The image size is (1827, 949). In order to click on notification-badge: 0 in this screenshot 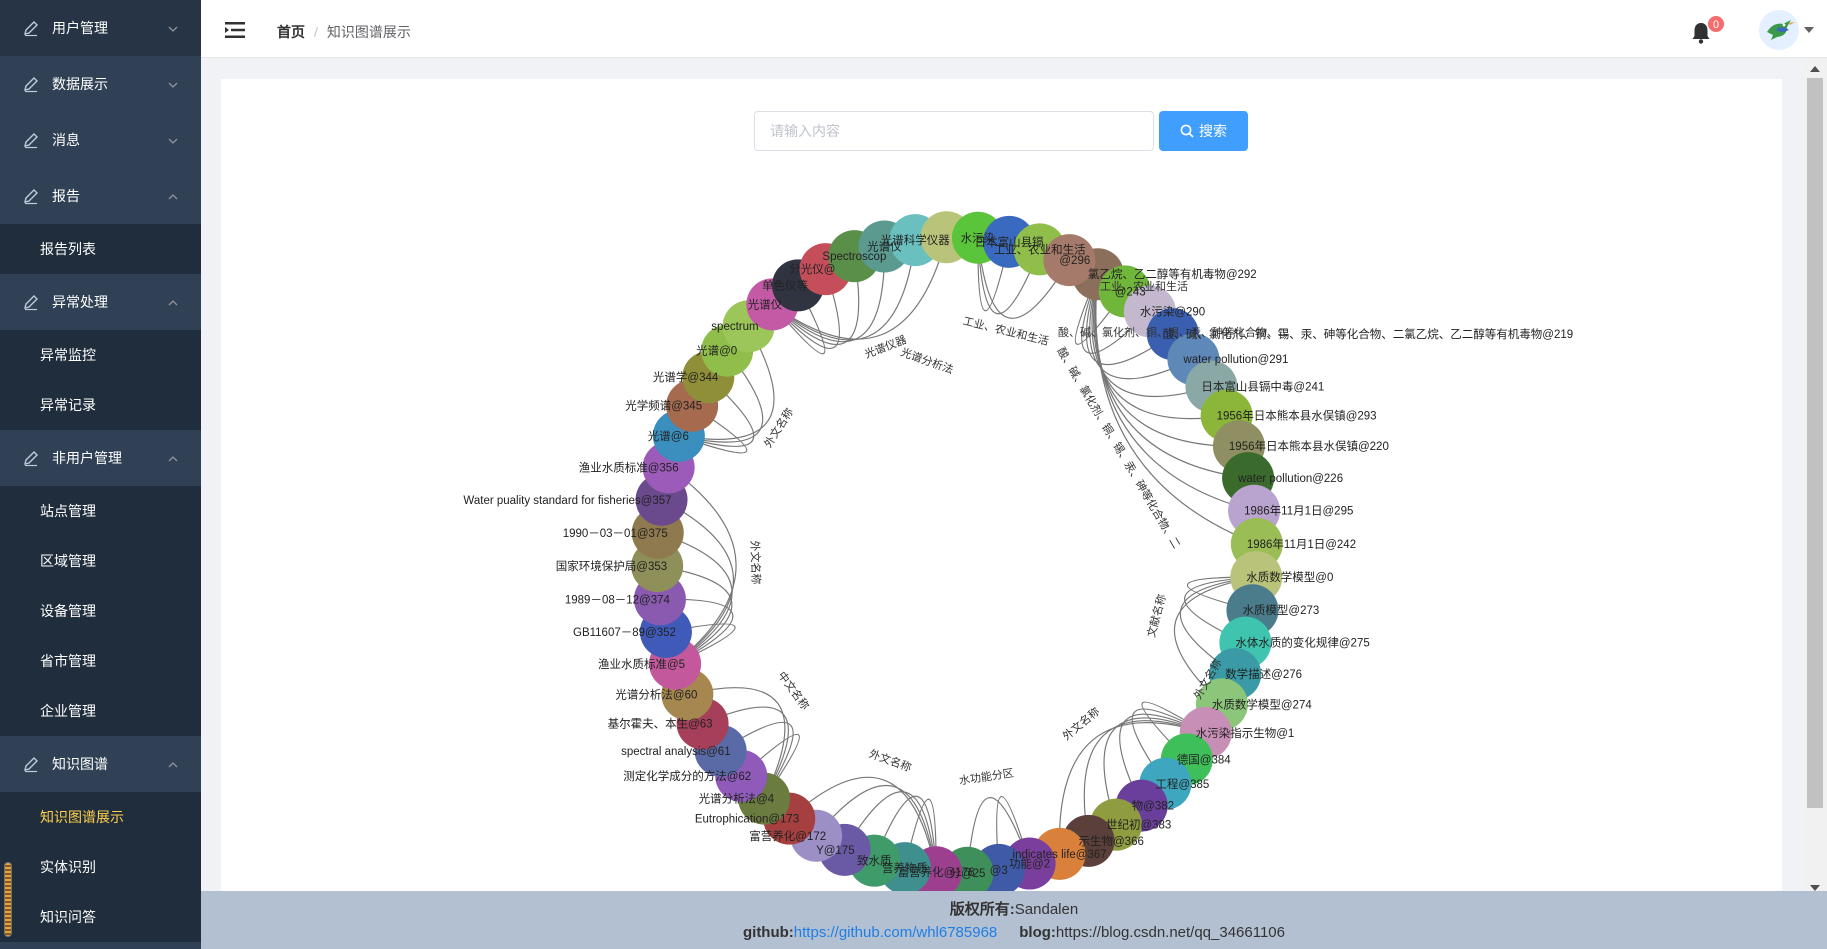, I will do `click(1716, 24)`.